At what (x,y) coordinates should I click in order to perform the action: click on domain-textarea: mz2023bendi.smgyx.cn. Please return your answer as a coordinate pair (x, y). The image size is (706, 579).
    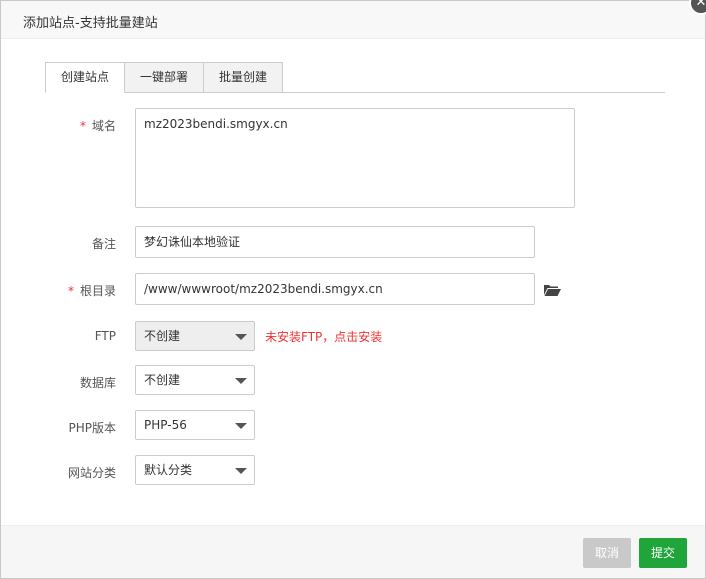
    Looking at the image, I should click on (355, 158).